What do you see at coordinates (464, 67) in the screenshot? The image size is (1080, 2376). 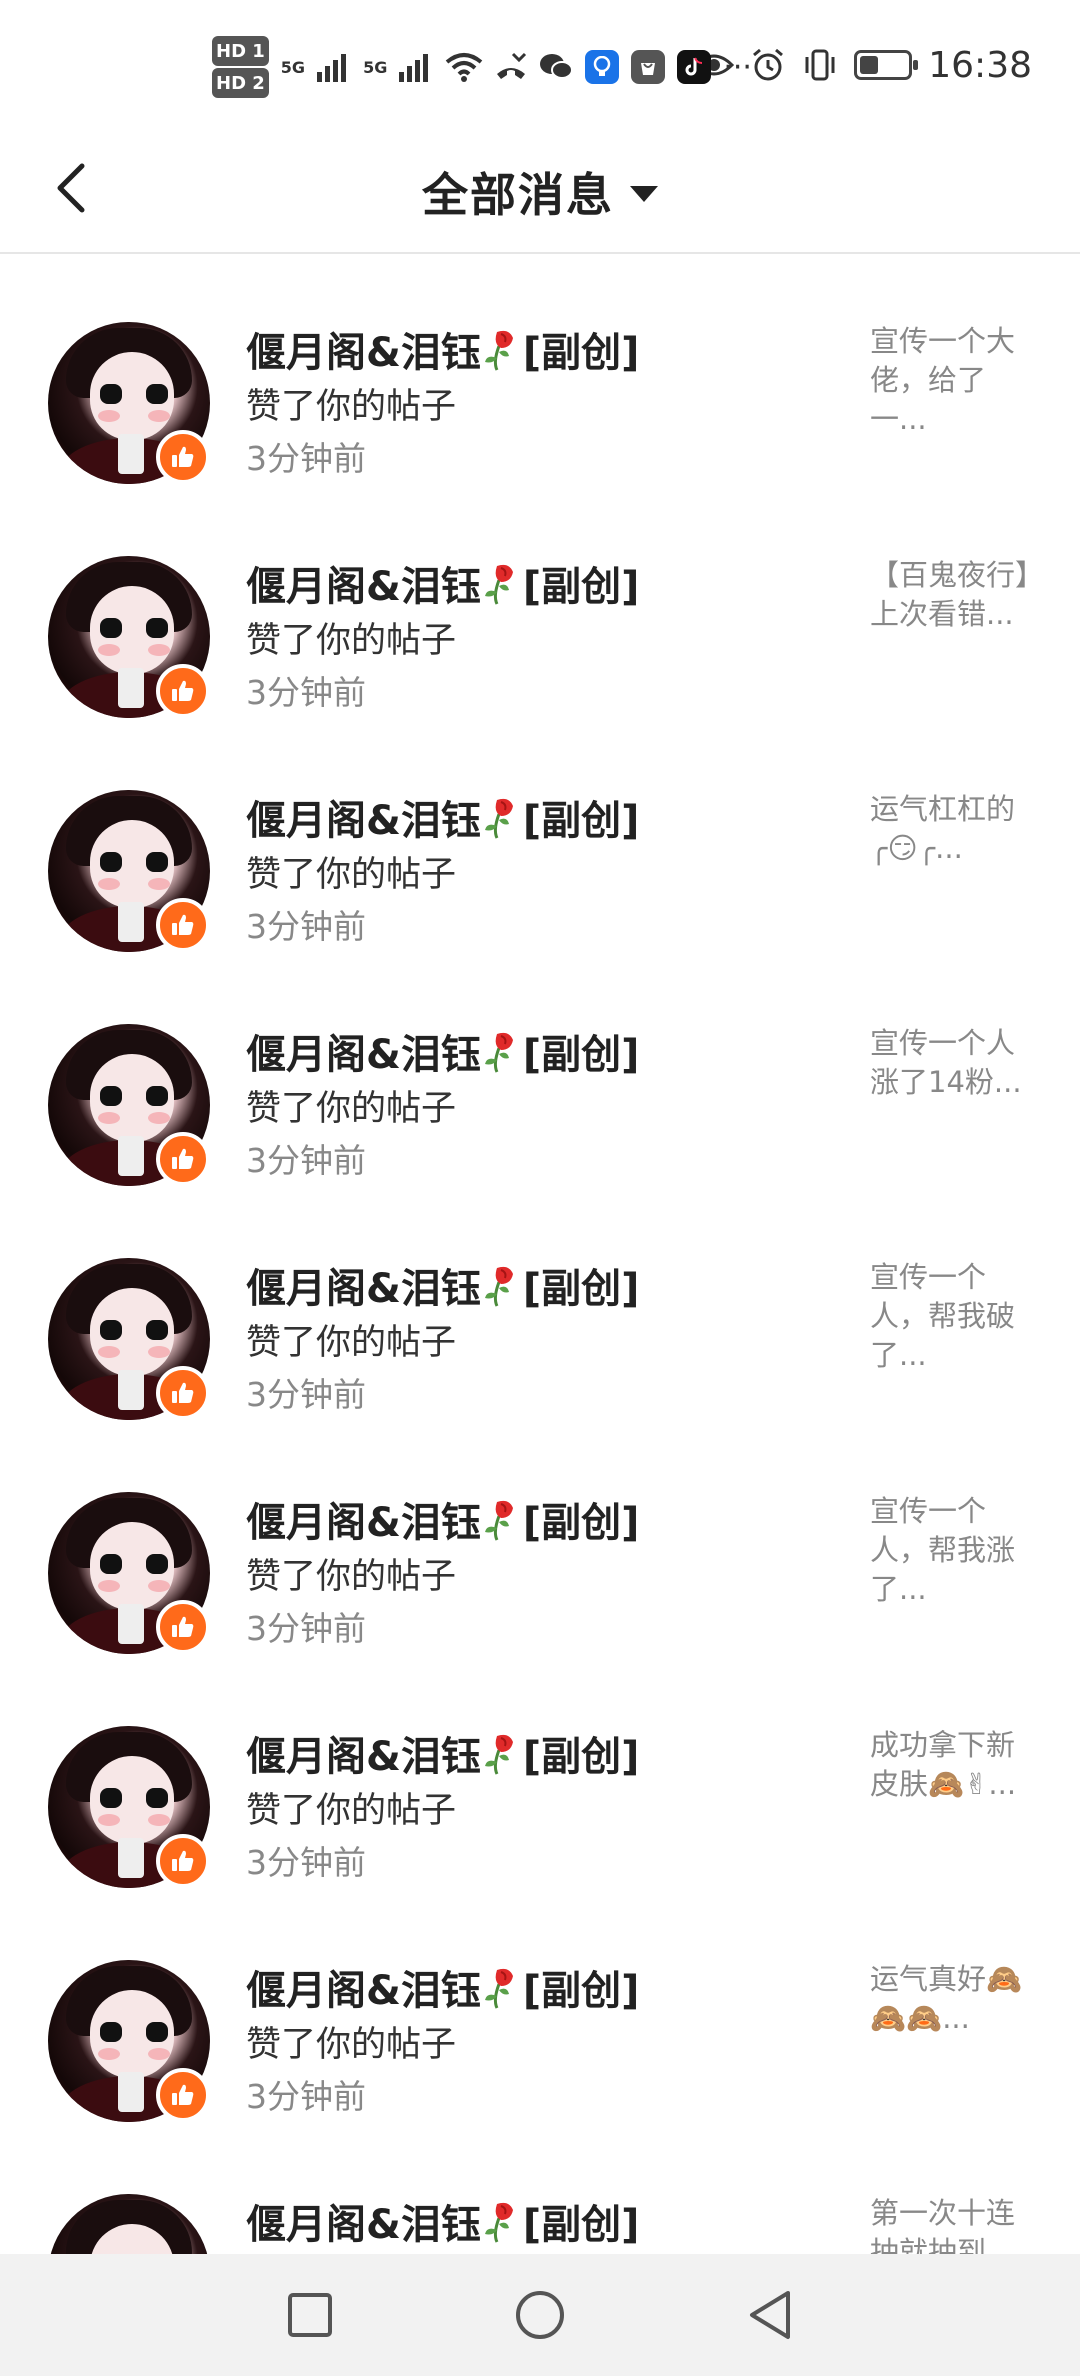 I see `wifi-icon` at bounding box center [464, 67].